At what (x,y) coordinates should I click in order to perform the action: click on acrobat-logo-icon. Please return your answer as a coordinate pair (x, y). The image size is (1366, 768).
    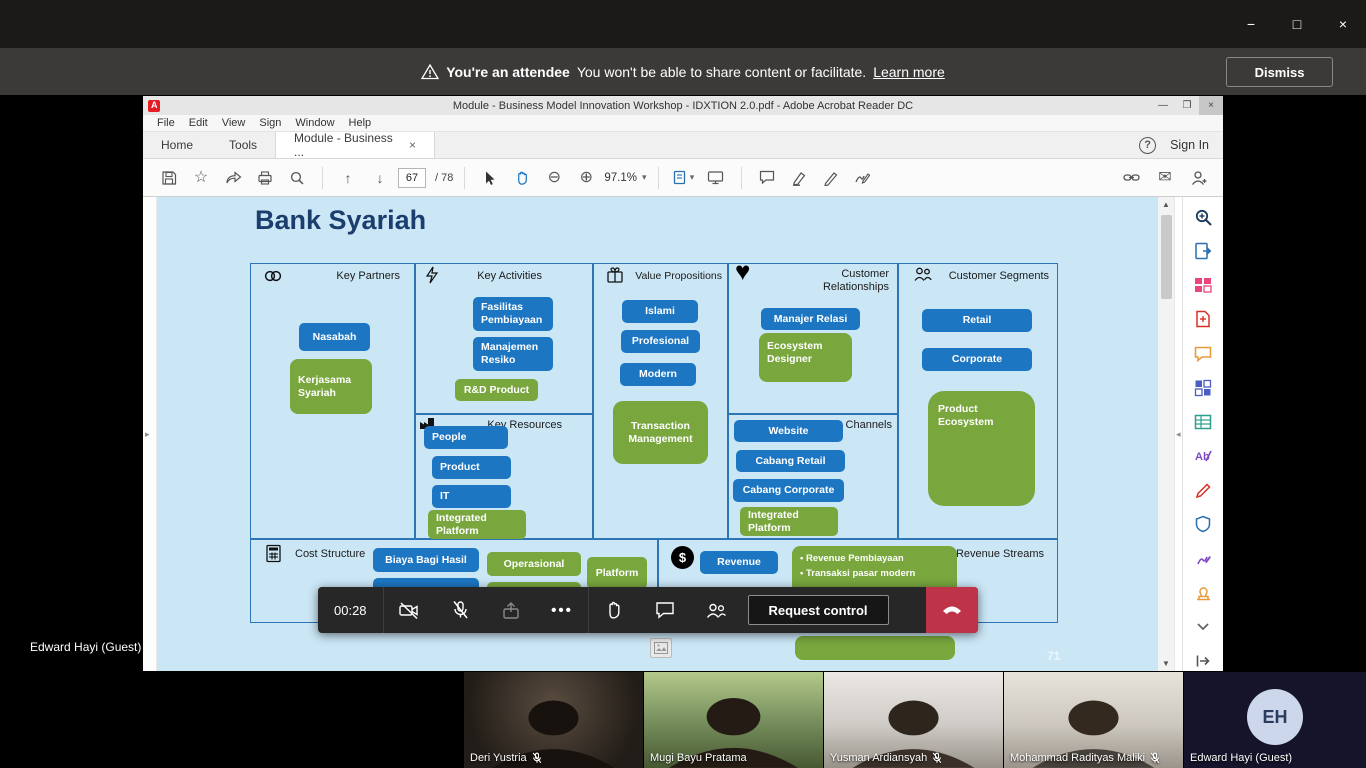
    Looking at the image, I should click on (154, 105).